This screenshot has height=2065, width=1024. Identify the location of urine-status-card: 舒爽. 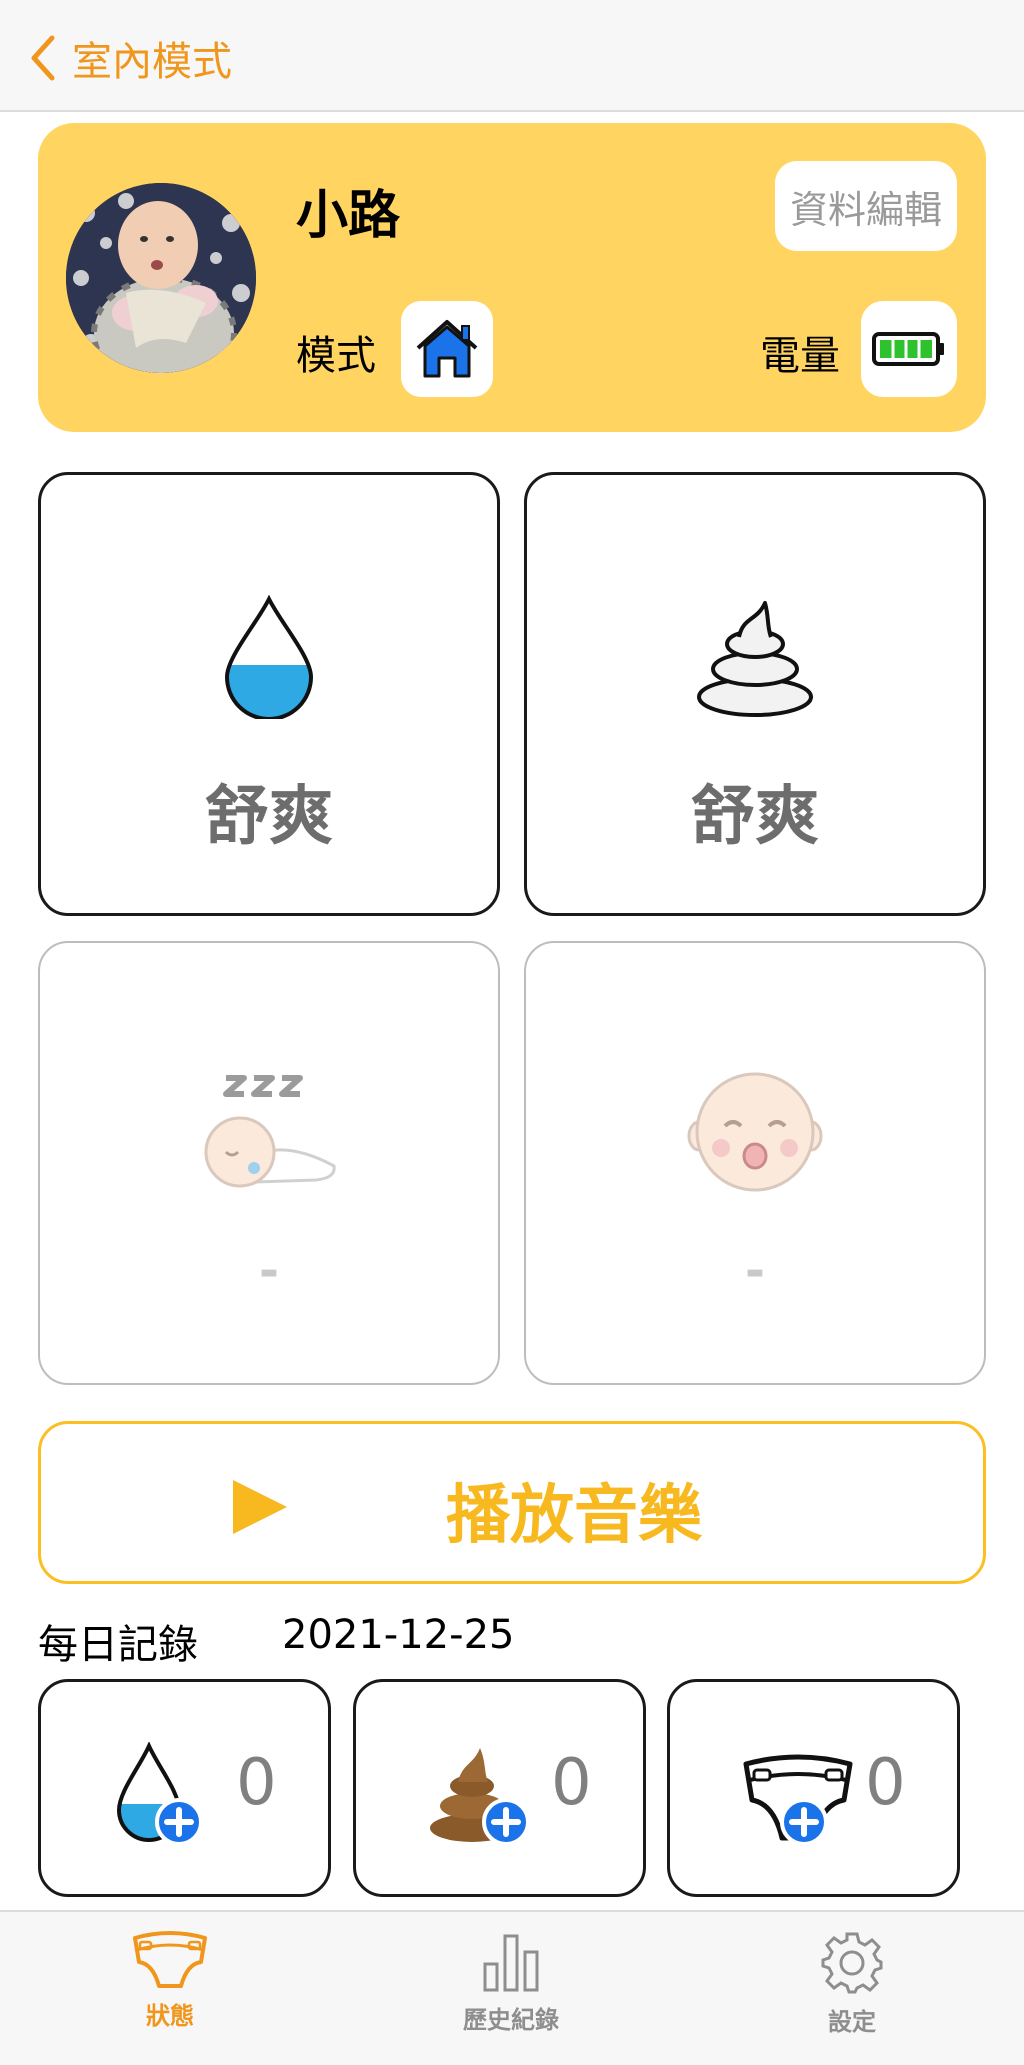
(269, 694).